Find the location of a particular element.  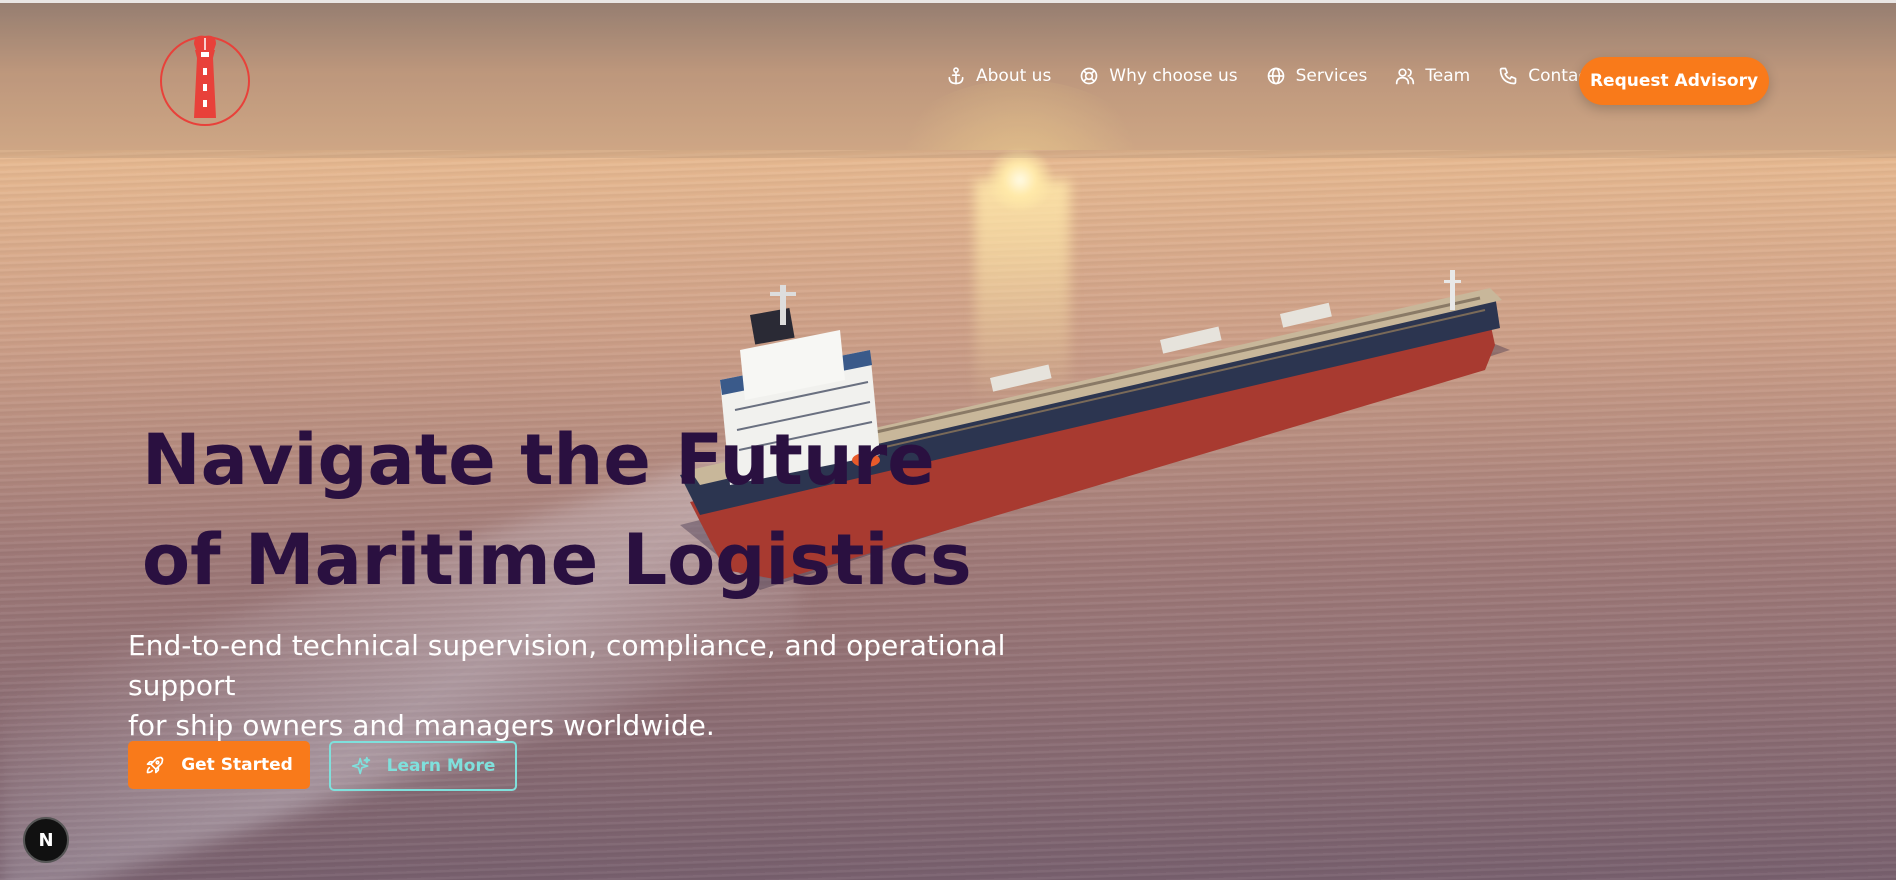

globe-icon is located at coordinates (1275, 76).